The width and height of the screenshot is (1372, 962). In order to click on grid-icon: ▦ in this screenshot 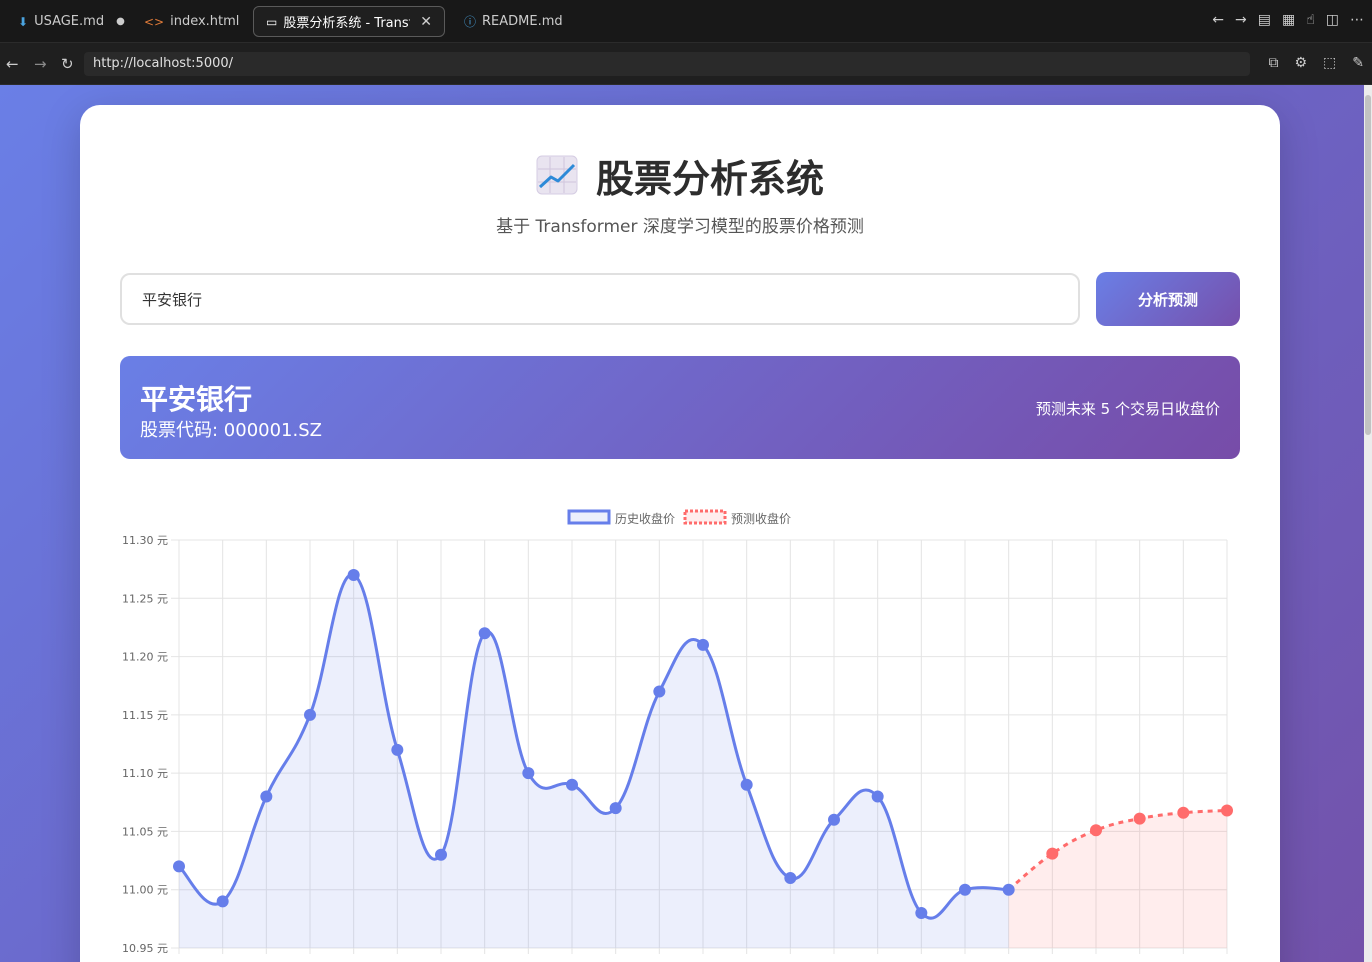, I will do `click(1288, 20)`.